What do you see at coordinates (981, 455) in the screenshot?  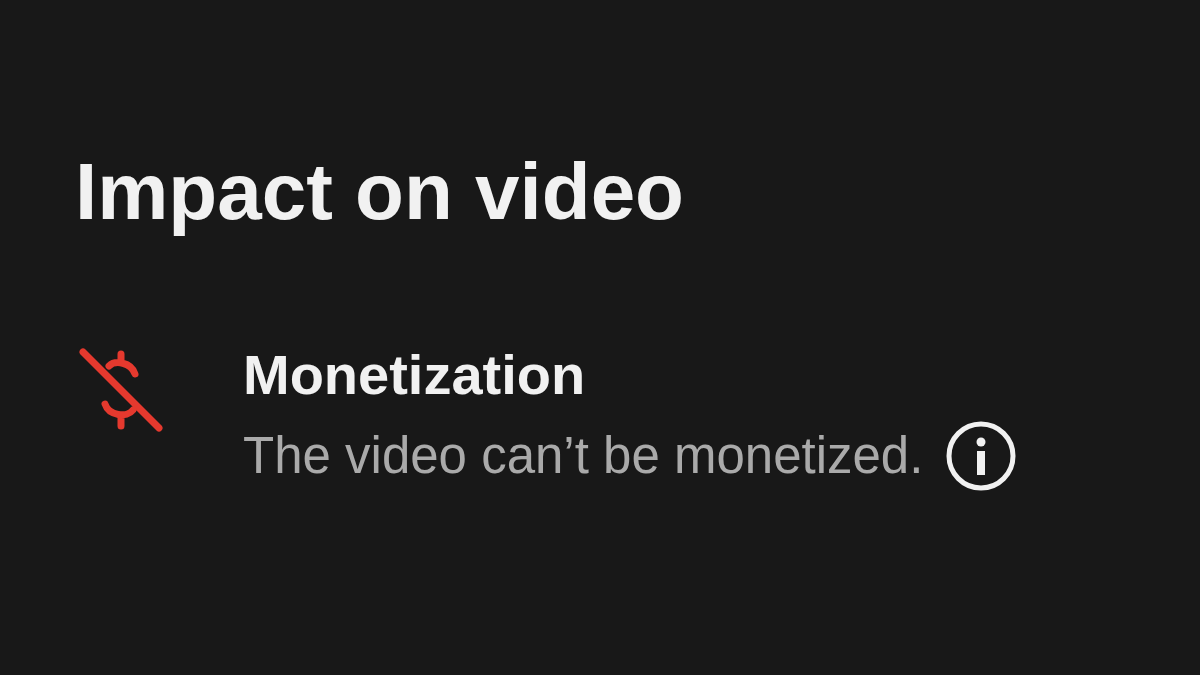 I see `info-icon` at bounding box center [981, 455].